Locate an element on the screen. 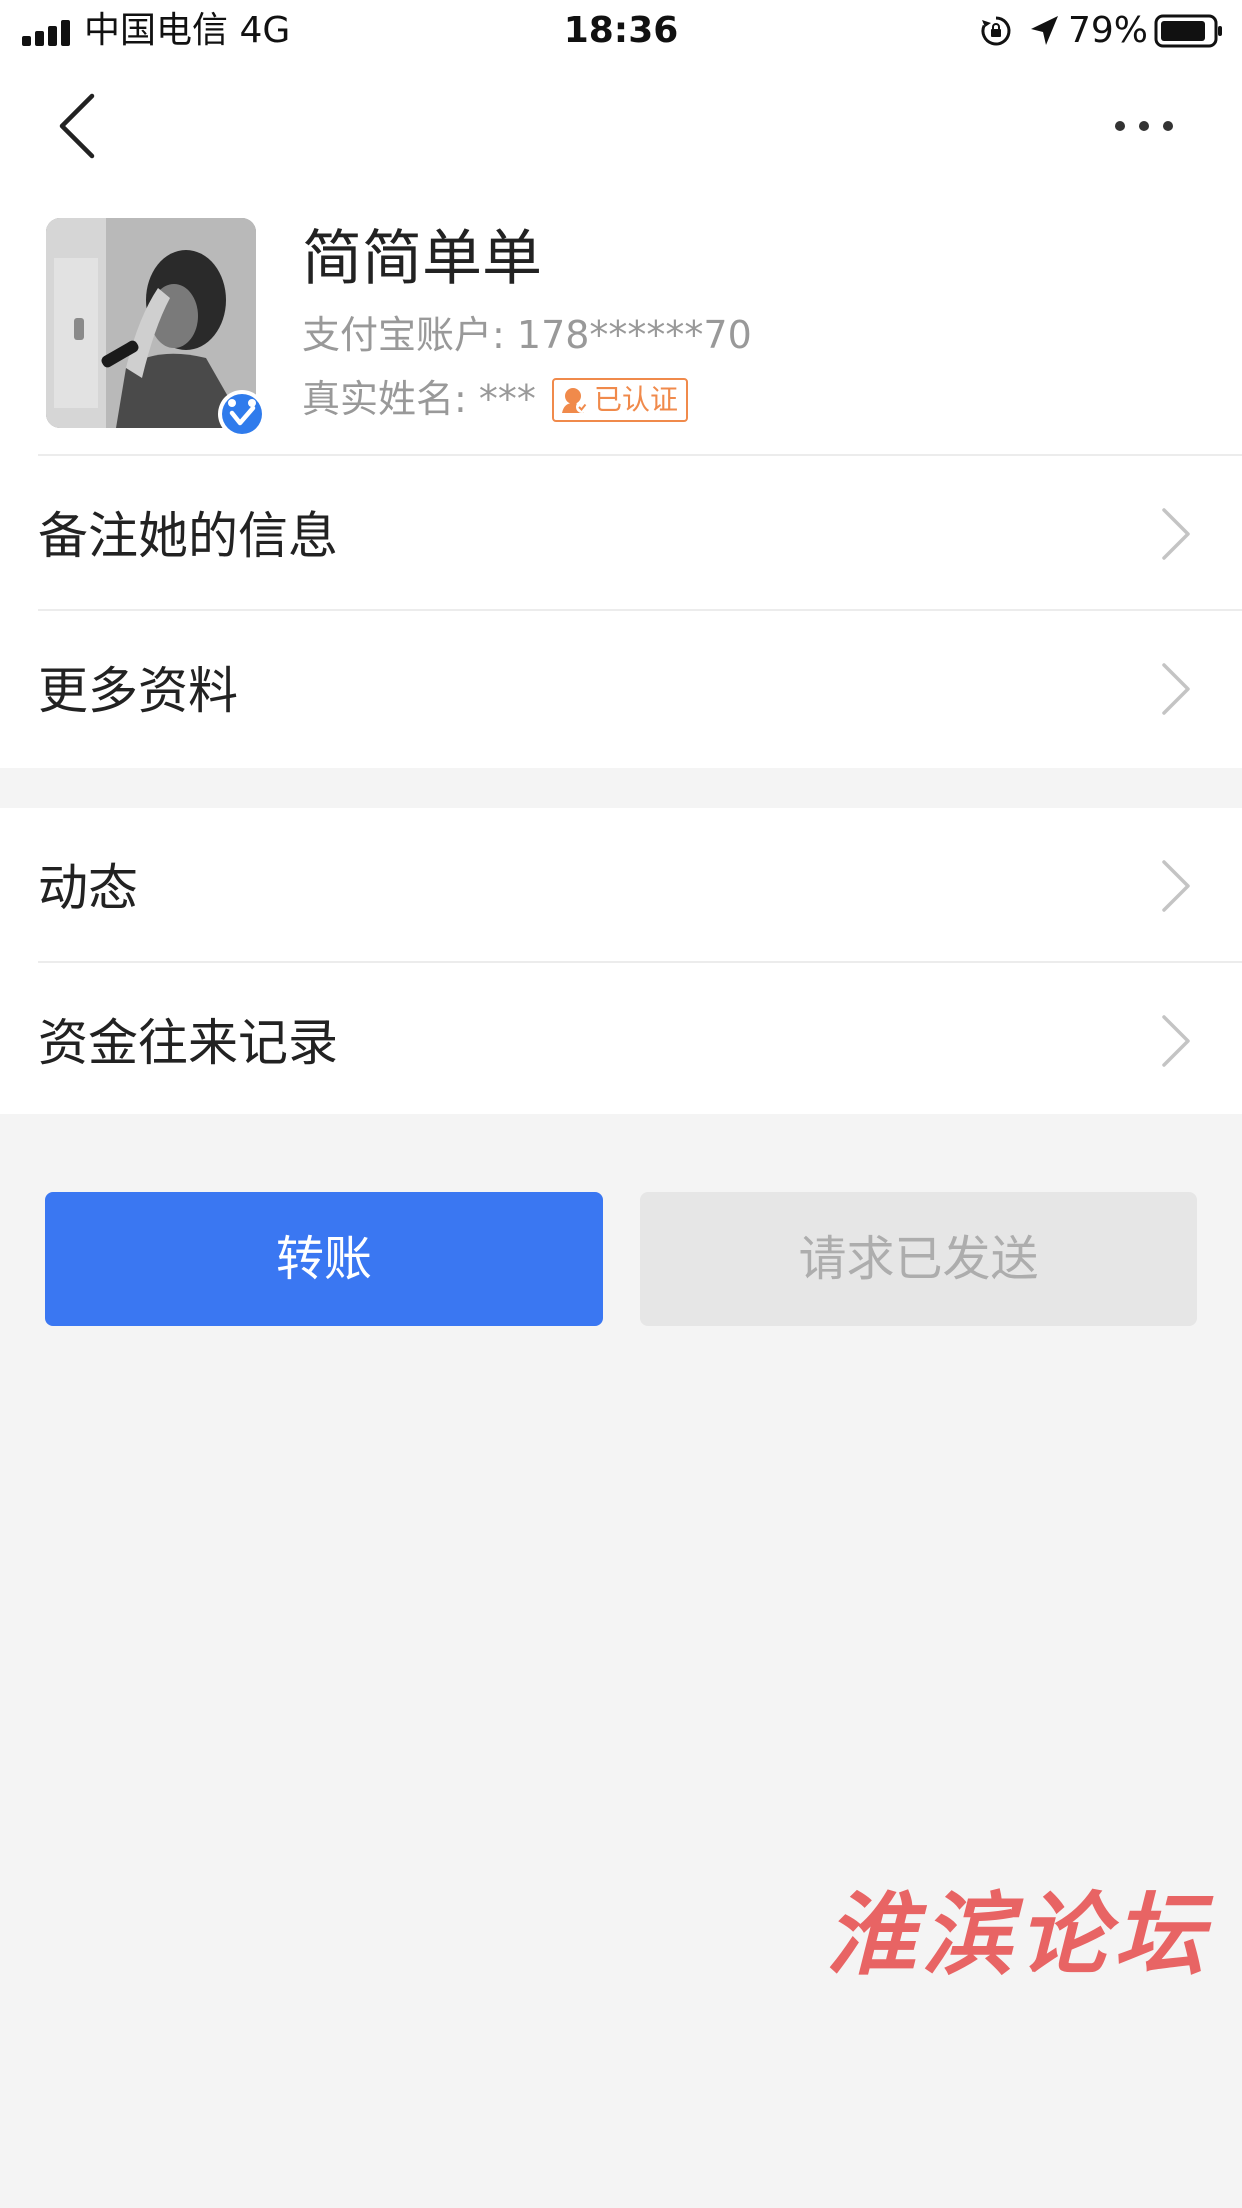 This screenshot has height=2208, width=1242. rotation-lock-icon is located at coordinates (996, 31).